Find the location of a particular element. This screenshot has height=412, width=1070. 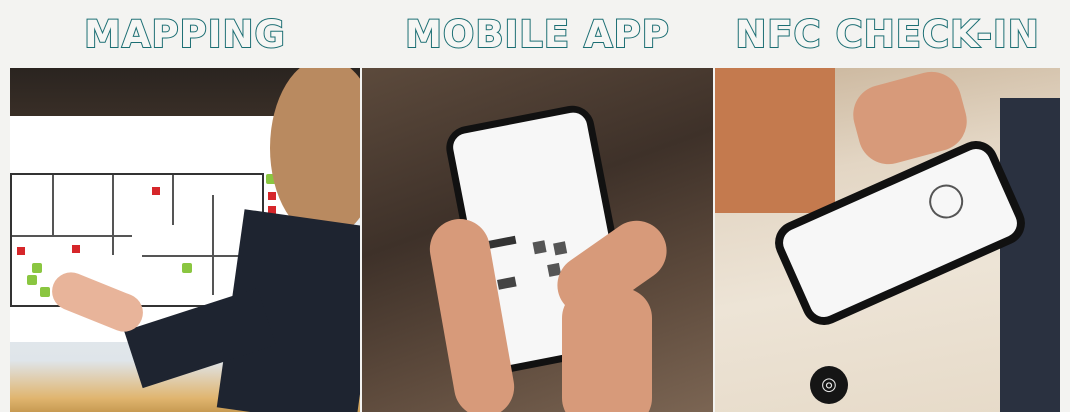

nfc-title: NFC CHECK-IN is located at coordinates (887, 34).